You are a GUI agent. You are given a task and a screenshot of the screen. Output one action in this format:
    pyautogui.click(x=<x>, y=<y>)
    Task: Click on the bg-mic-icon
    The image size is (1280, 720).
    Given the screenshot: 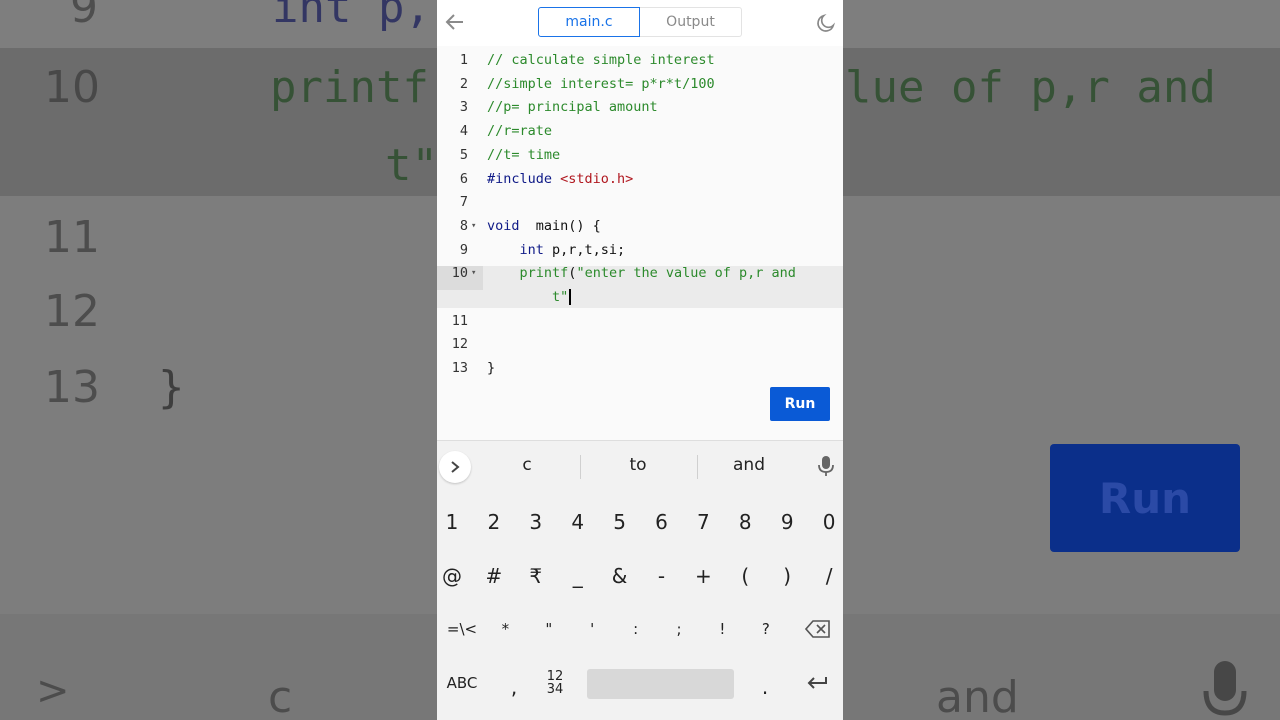 What is the action you would take?
    pyautogui.click(x=1225, y=688)
    